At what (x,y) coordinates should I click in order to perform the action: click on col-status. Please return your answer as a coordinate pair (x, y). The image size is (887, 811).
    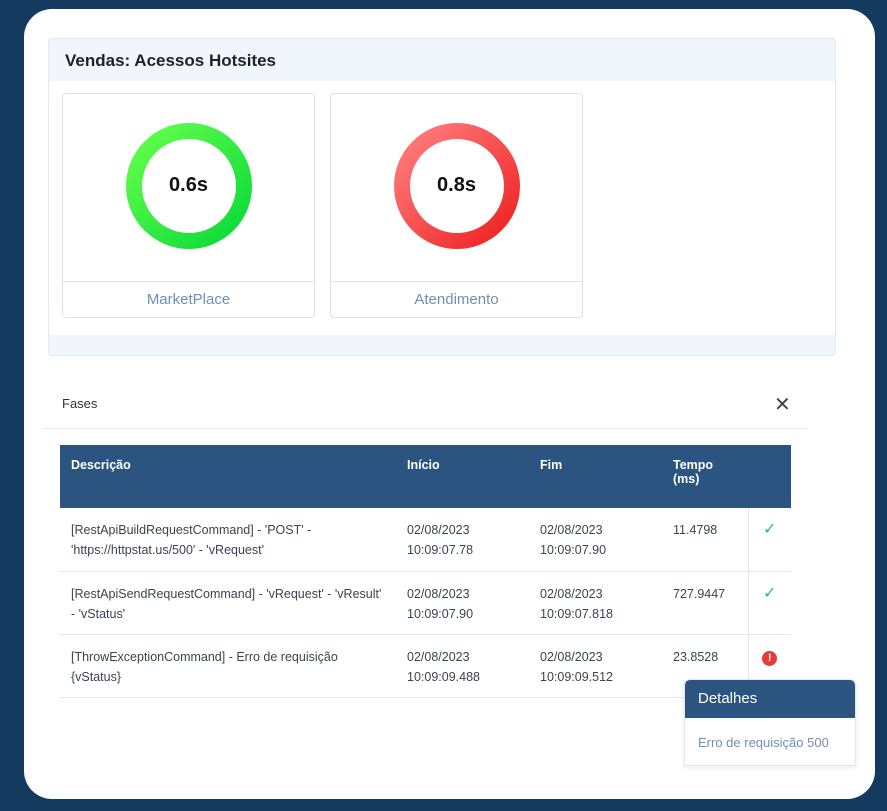
    Looking at the image, I should click on (769, 476).